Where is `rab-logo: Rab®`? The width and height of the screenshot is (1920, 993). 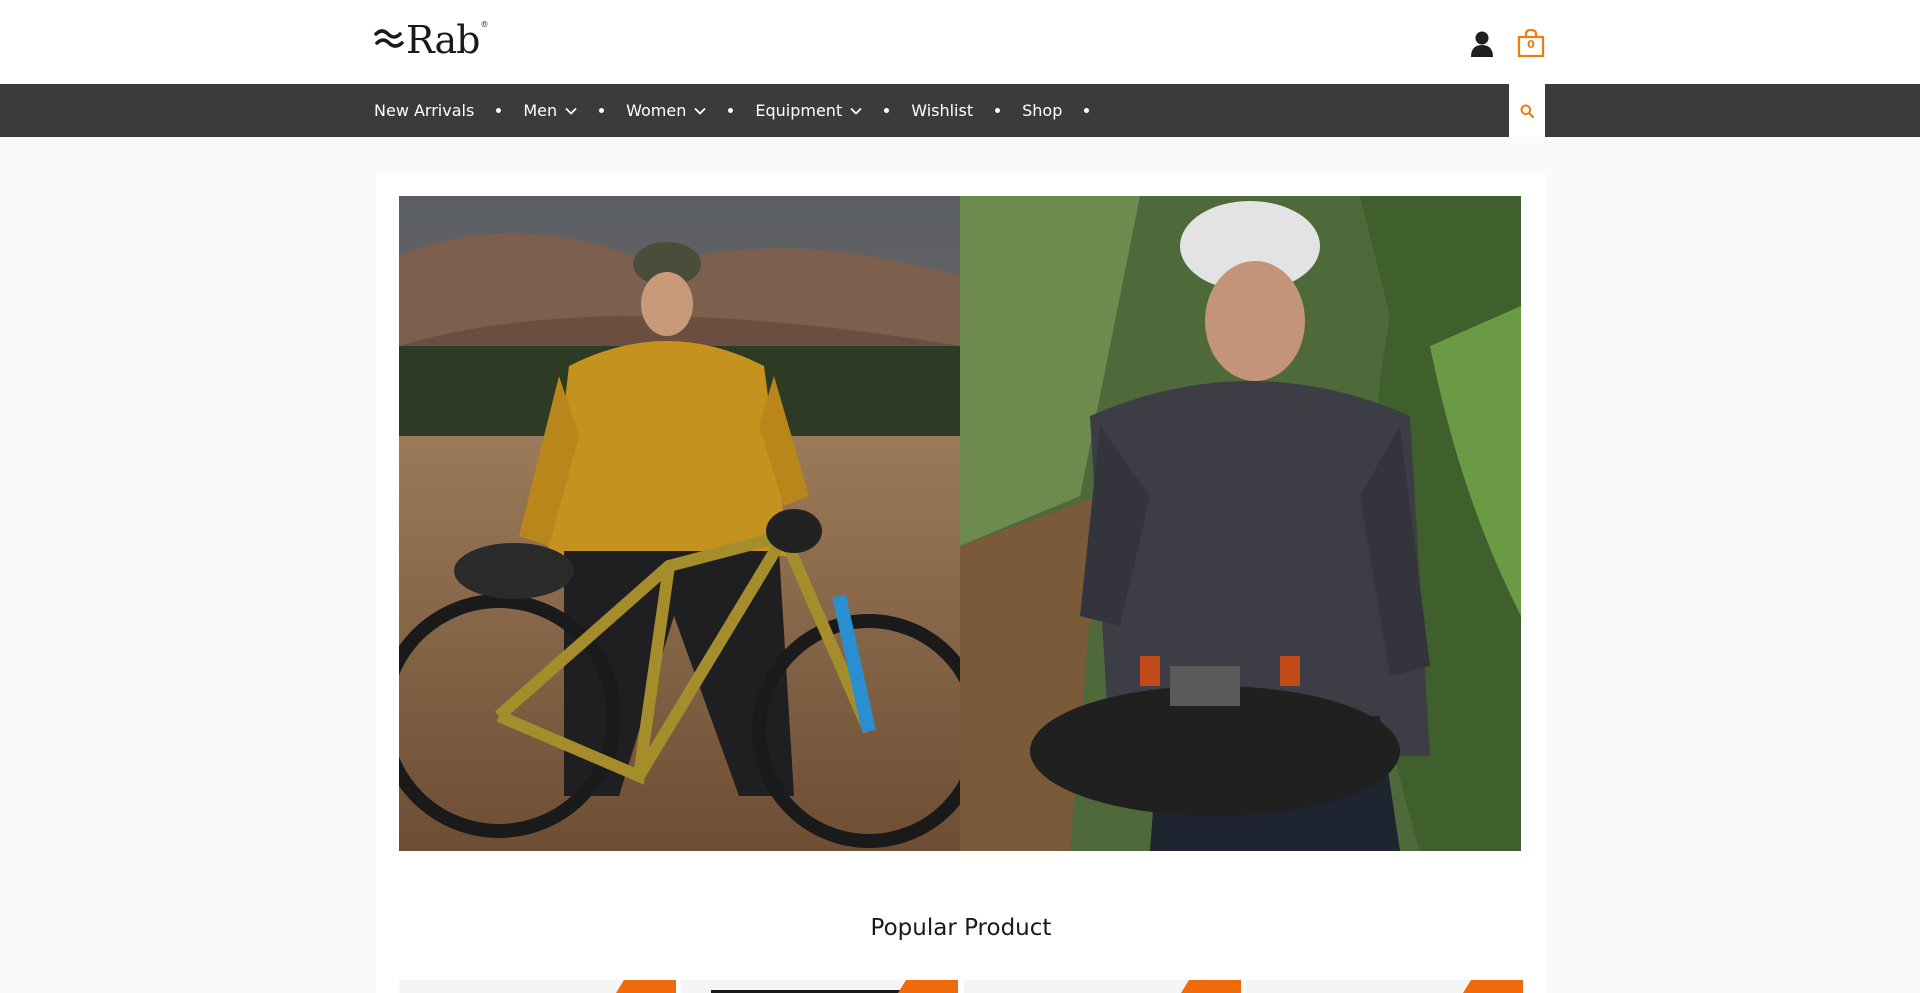
rab-logo: Rab® is located at coordinates (431, 40).